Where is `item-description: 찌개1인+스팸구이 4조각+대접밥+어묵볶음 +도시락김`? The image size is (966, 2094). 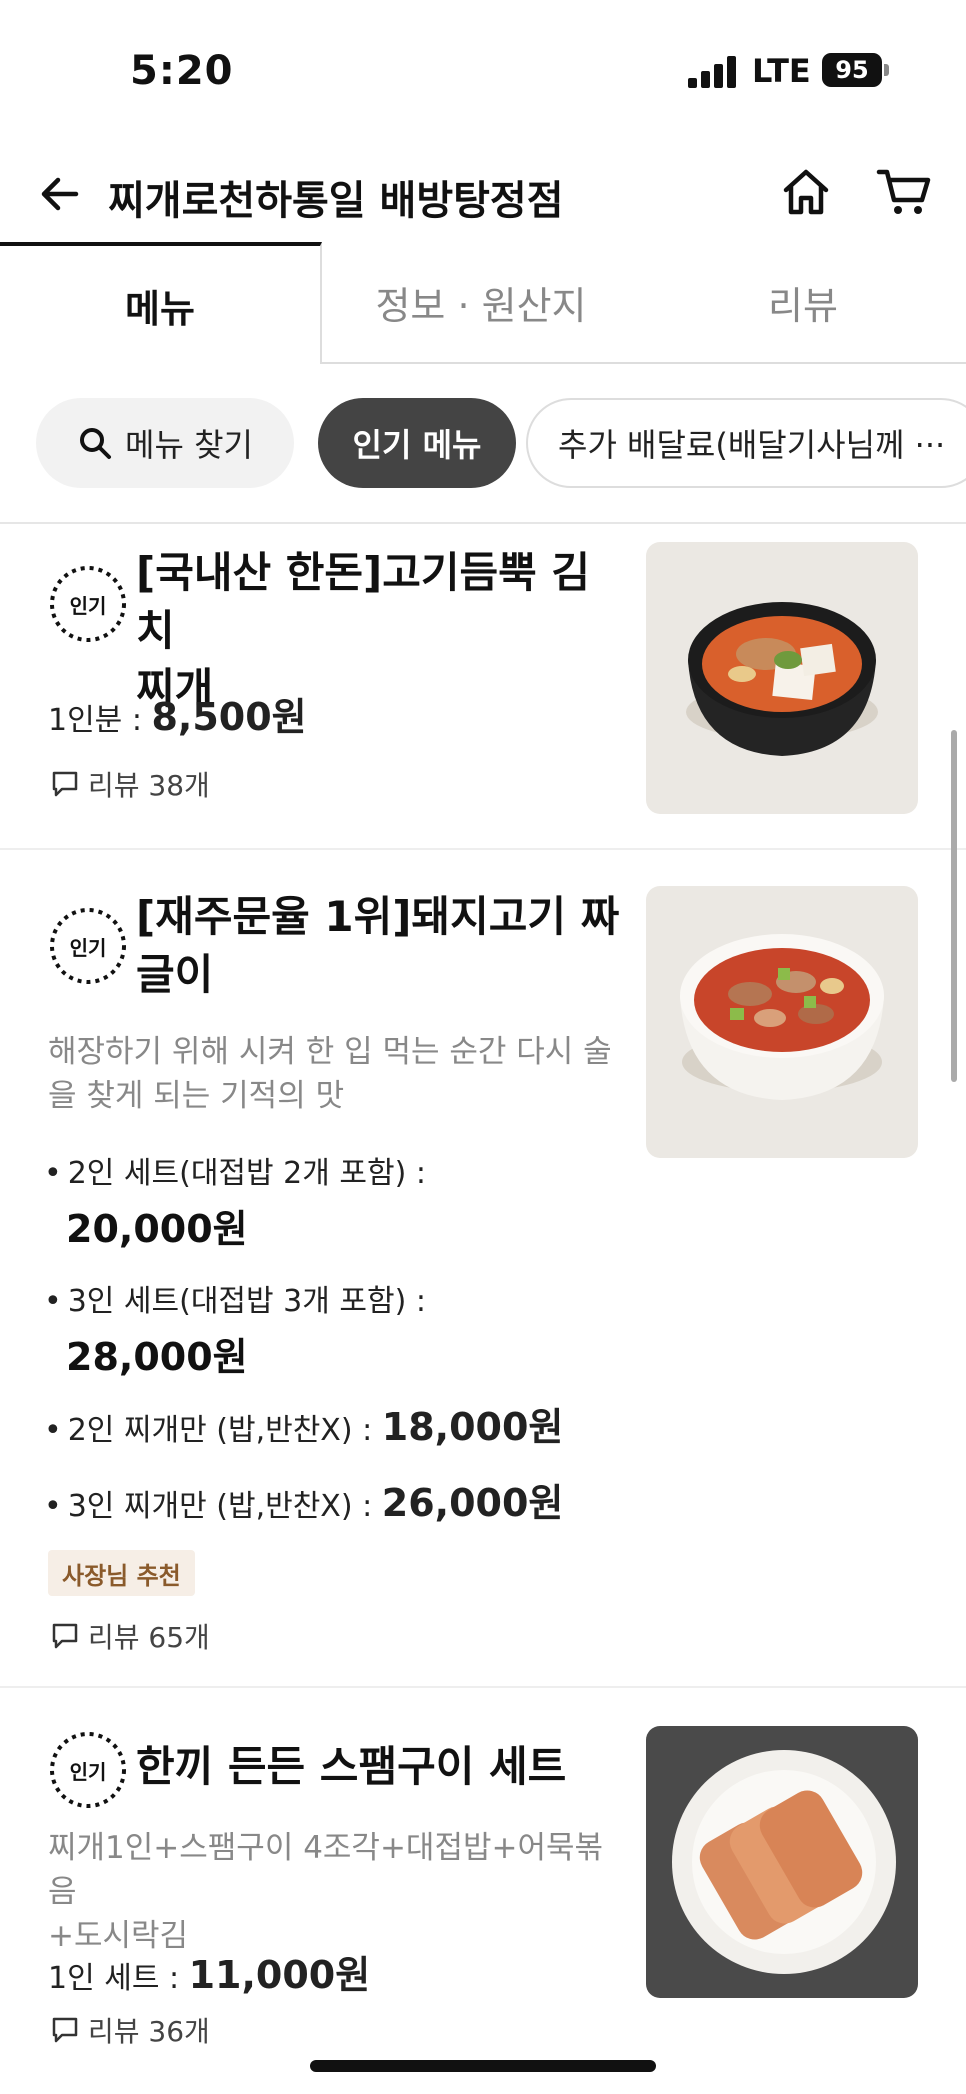 item-description: 찌개1인+스팸구이 4조각+대접밥+어묵볶음 +도시락김 is located at coordinates (338, 1892).